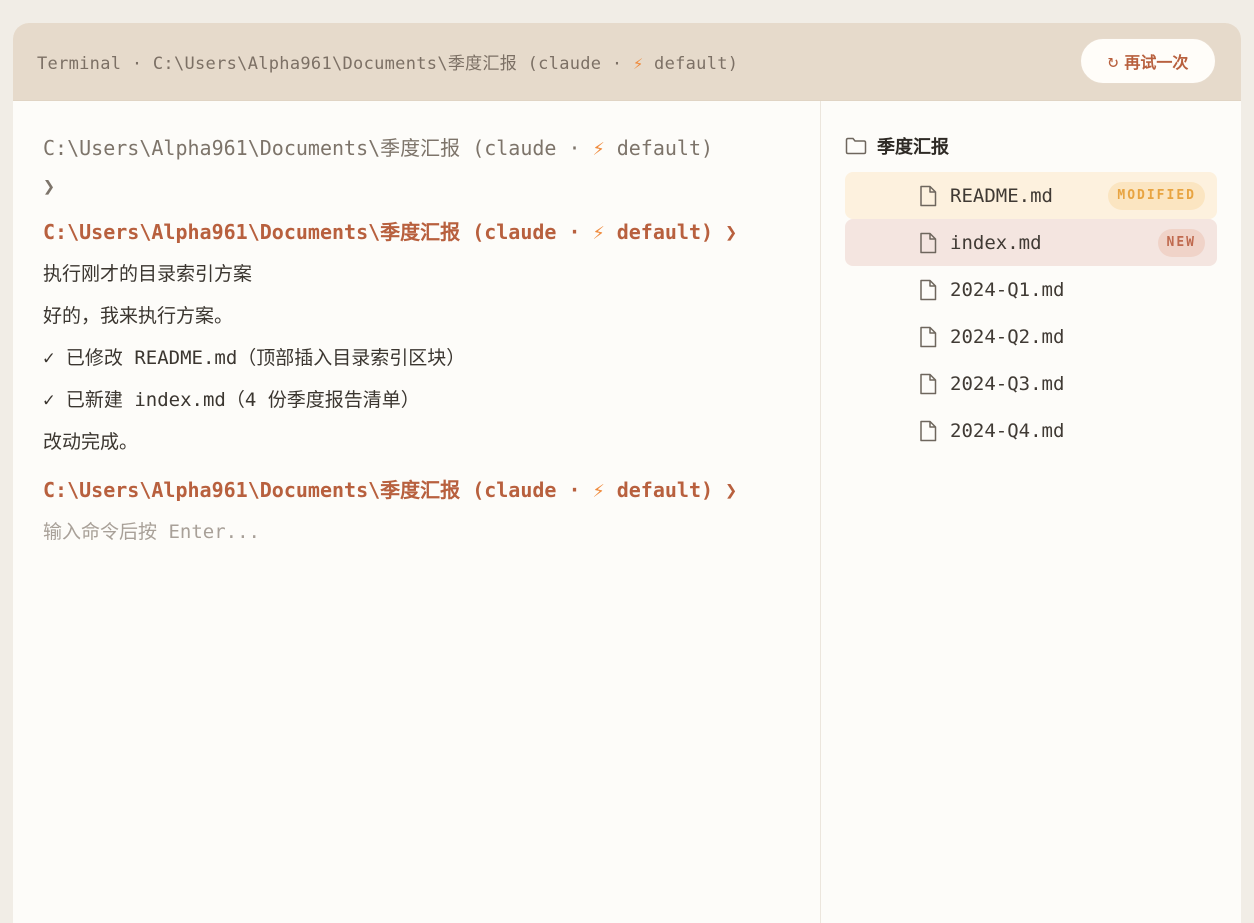 The width and height of the screenshot is (1254, 923). Describe the element at coordinates (138, 316) in the screenshot. I see `response-line: 好的，我来执行方案。` at that location.